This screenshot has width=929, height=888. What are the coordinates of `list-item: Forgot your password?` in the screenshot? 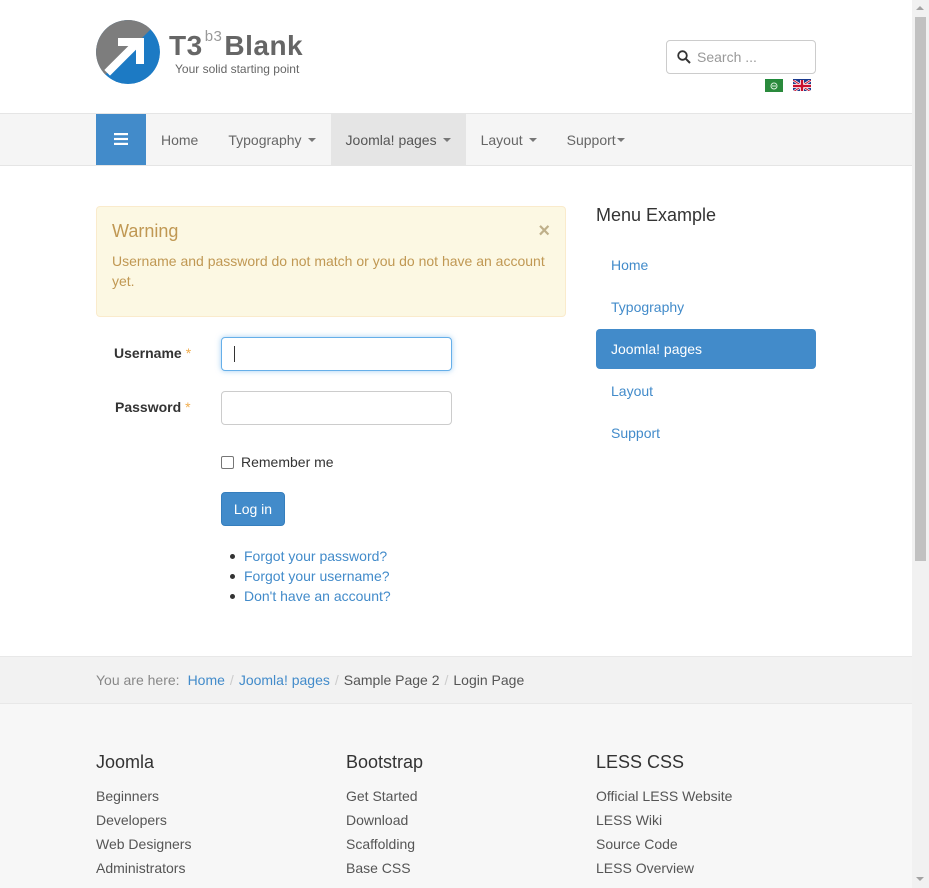 It's located at (310, 556).